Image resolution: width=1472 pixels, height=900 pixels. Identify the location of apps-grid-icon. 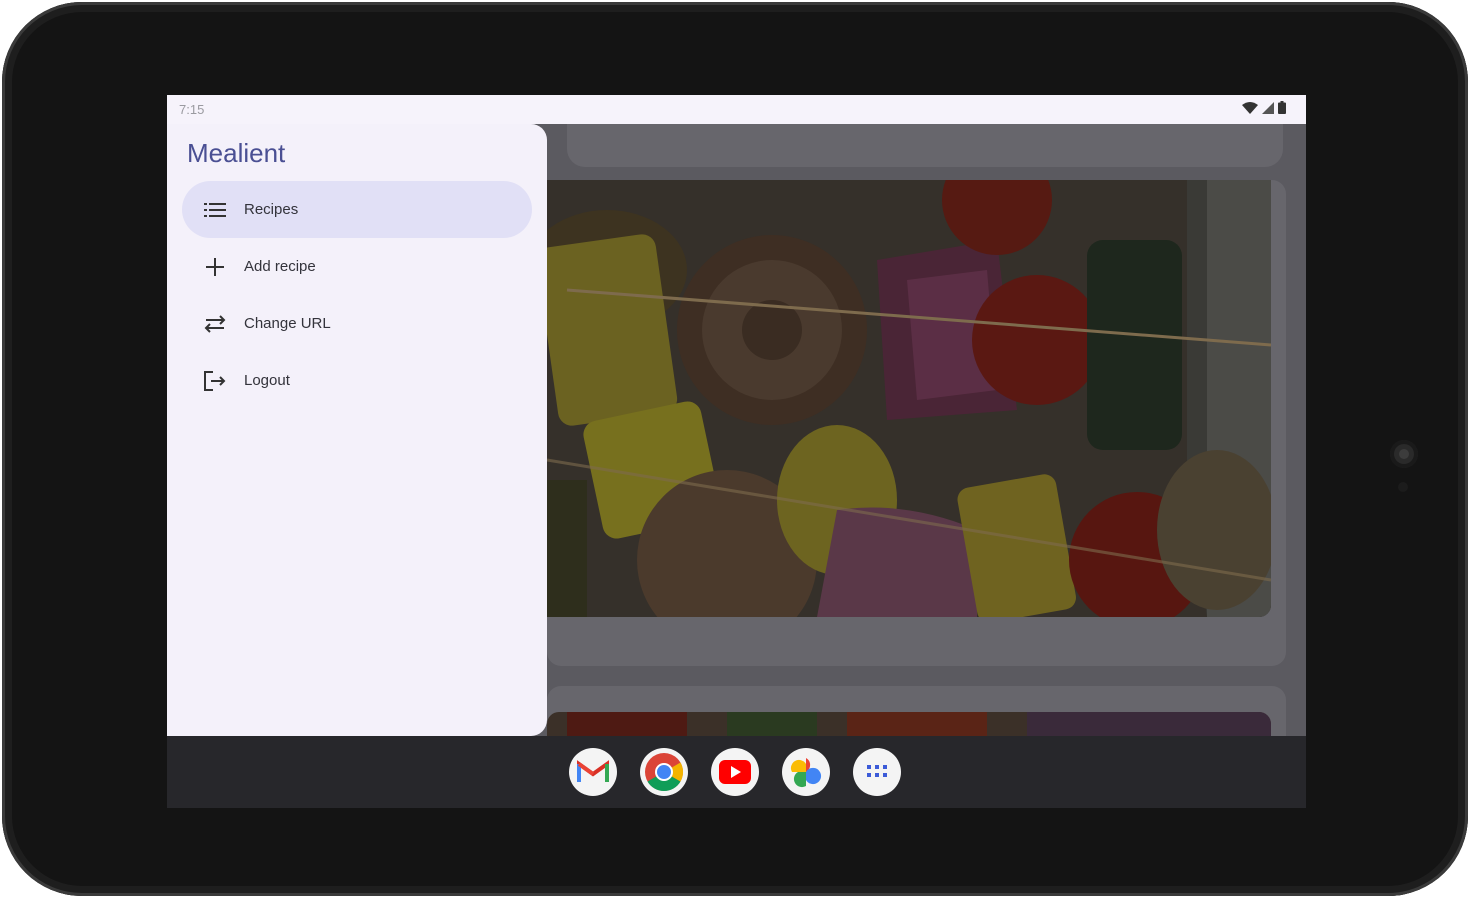
(877, 772).